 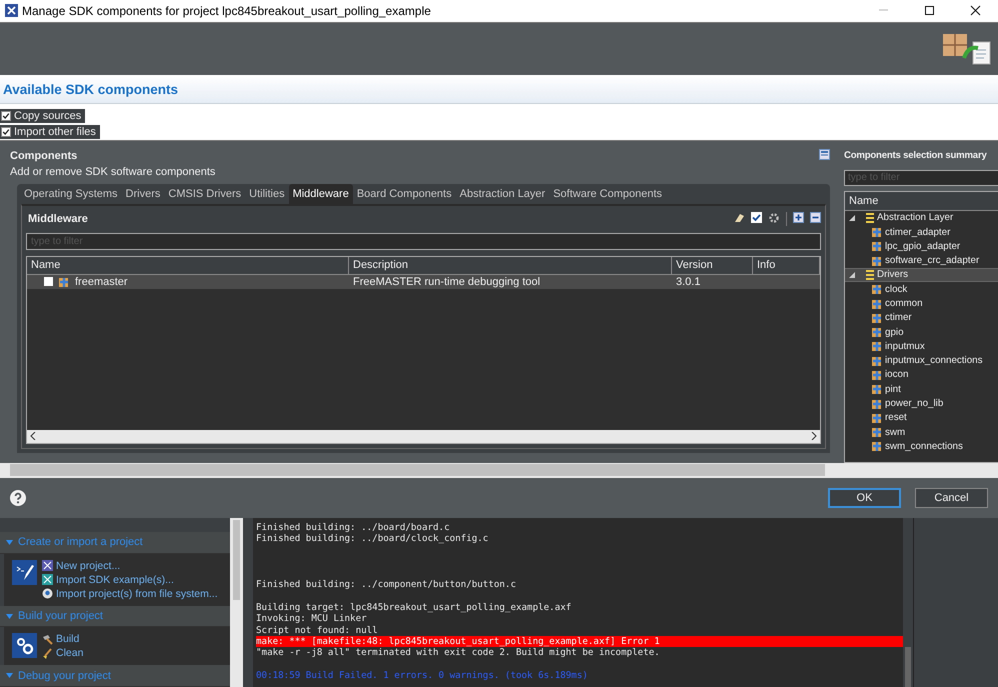 What do you see at coordinates (864, 498) in the screenshot?
I see `dialog-button: OK` at bounding box center [864, 498].